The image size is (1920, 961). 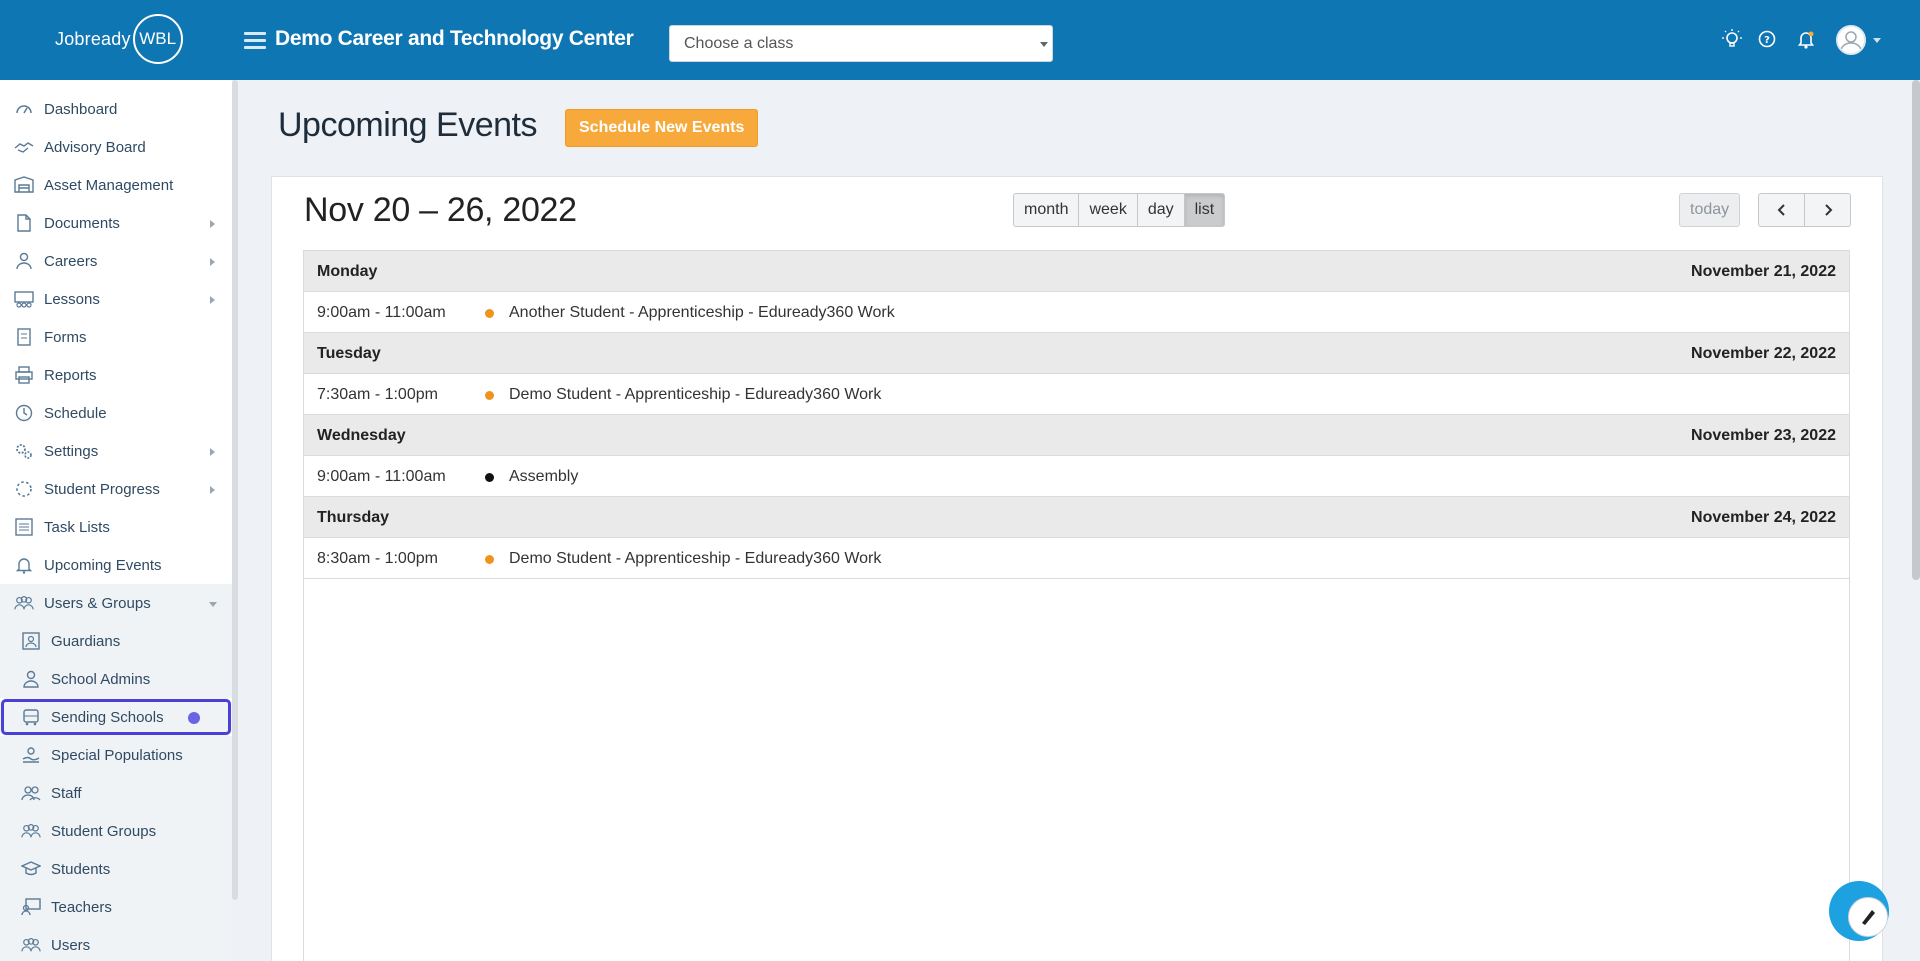 I want to click on sidebar-item-users-groups: Users & Groups, so click(x=116, y=603).